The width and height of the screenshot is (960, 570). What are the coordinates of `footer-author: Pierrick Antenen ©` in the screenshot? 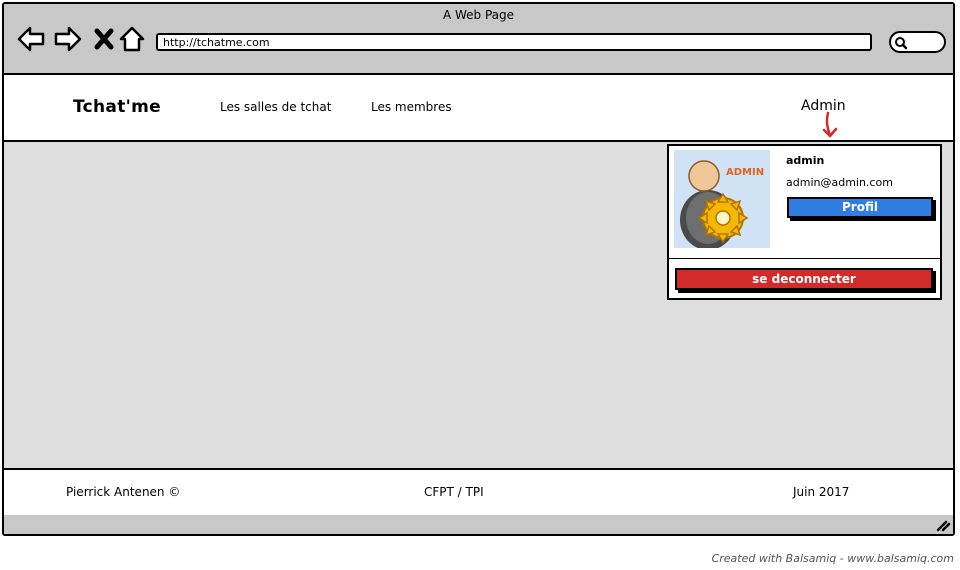 It's located at (123, 492).